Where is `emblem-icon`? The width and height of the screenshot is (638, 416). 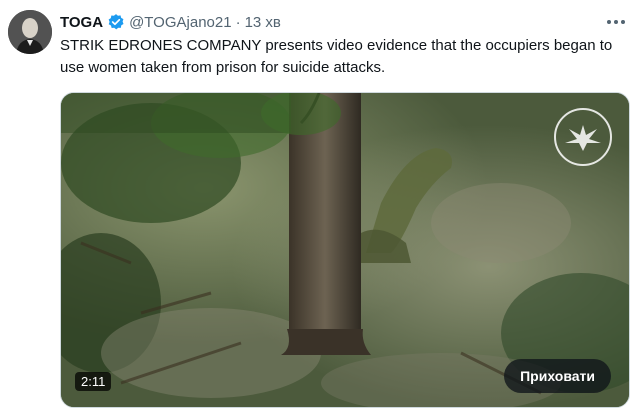 emblem-icon is located at coordinates (583, 137).